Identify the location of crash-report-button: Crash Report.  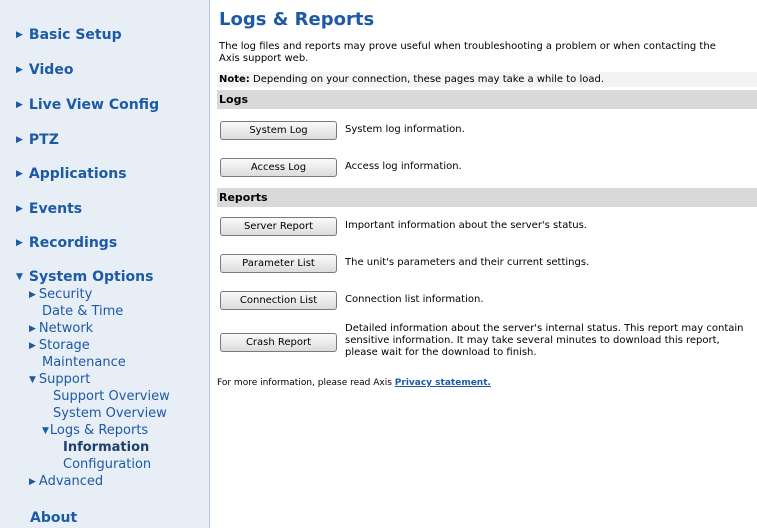
(278, 342).